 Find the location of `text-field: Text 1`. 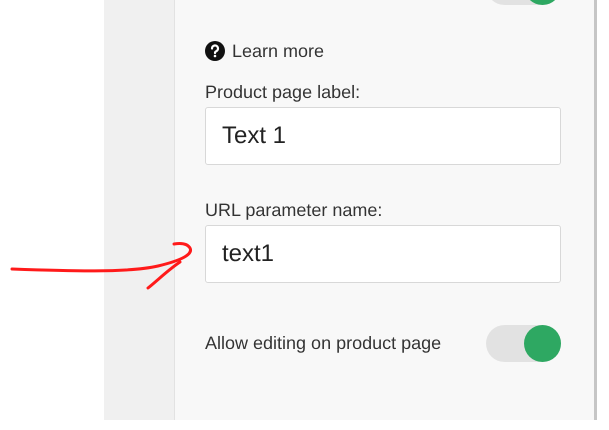

text-field: Text 1 is located at coordinates (383, 136).